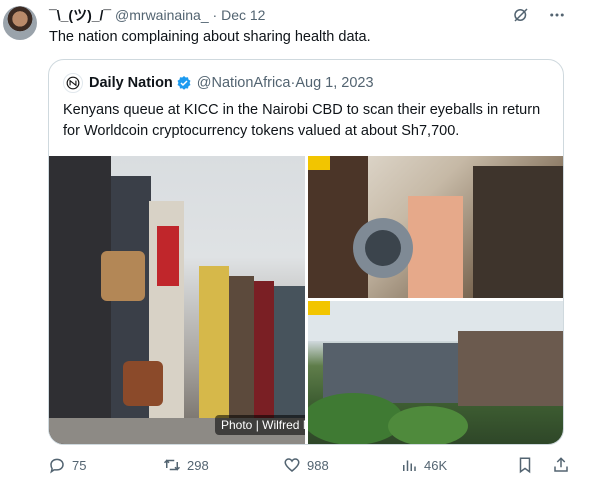 The image size is (592, 487). Describe the element at coordinates (131, 83) in the screenshot. I see `quoted-author-name: Daily Nation` at that location.